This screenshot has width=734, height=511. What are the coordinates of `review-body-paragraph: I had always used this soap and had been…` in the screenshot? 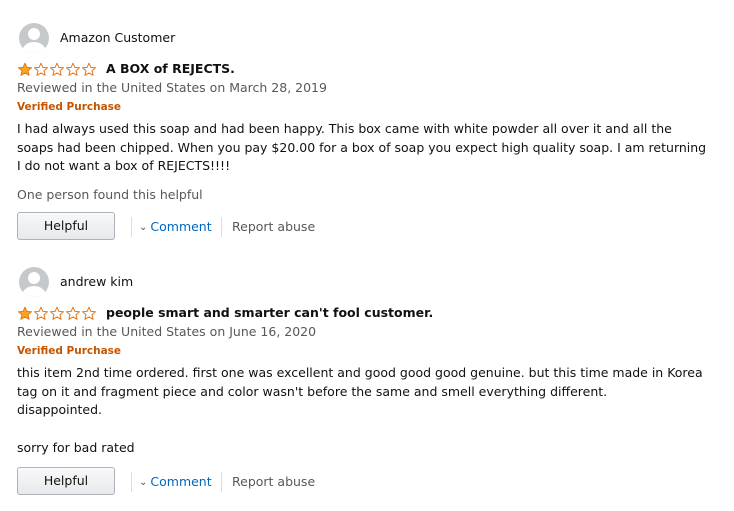 It's located at (362, 147).